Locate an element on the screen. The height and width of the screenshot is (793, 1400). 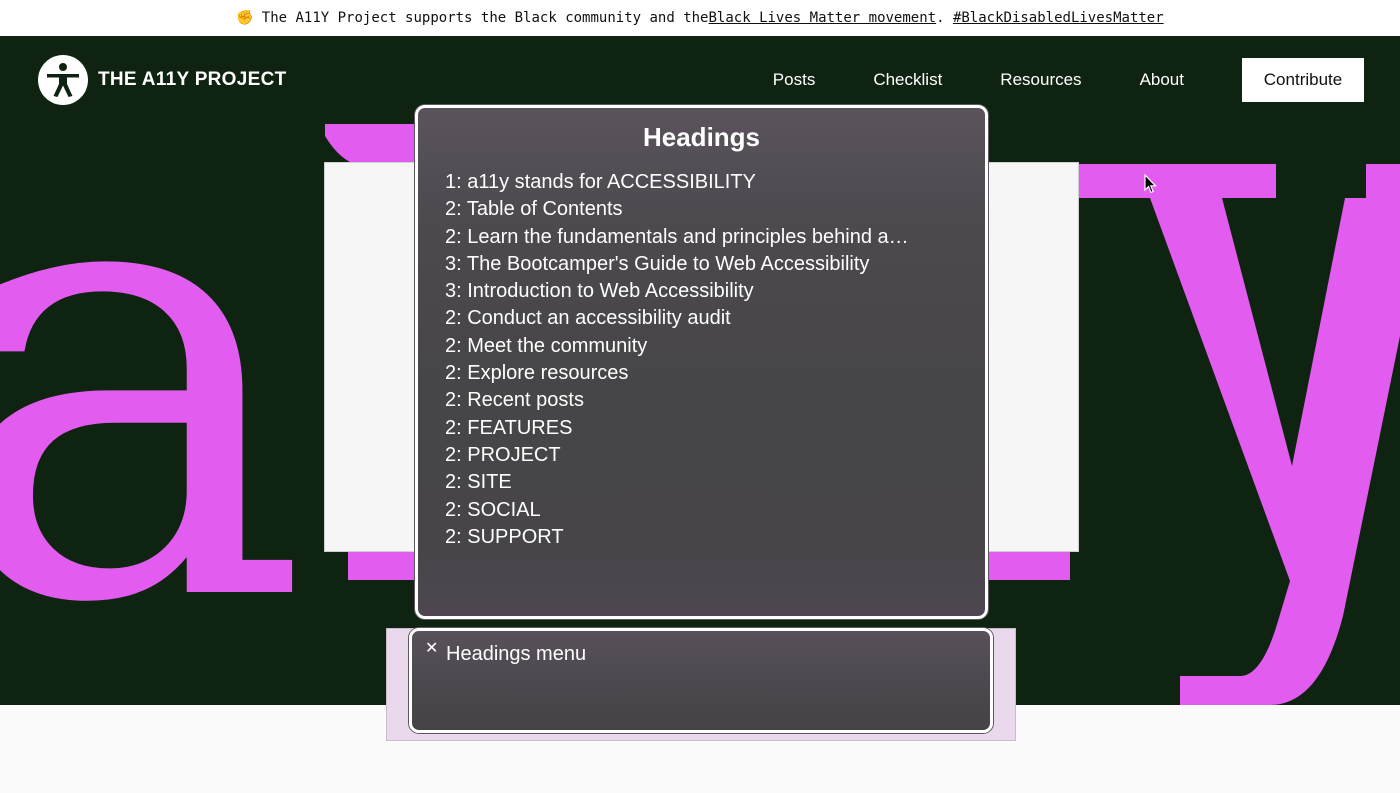
nav-posts: Posts is located at coordinates (794, 80).